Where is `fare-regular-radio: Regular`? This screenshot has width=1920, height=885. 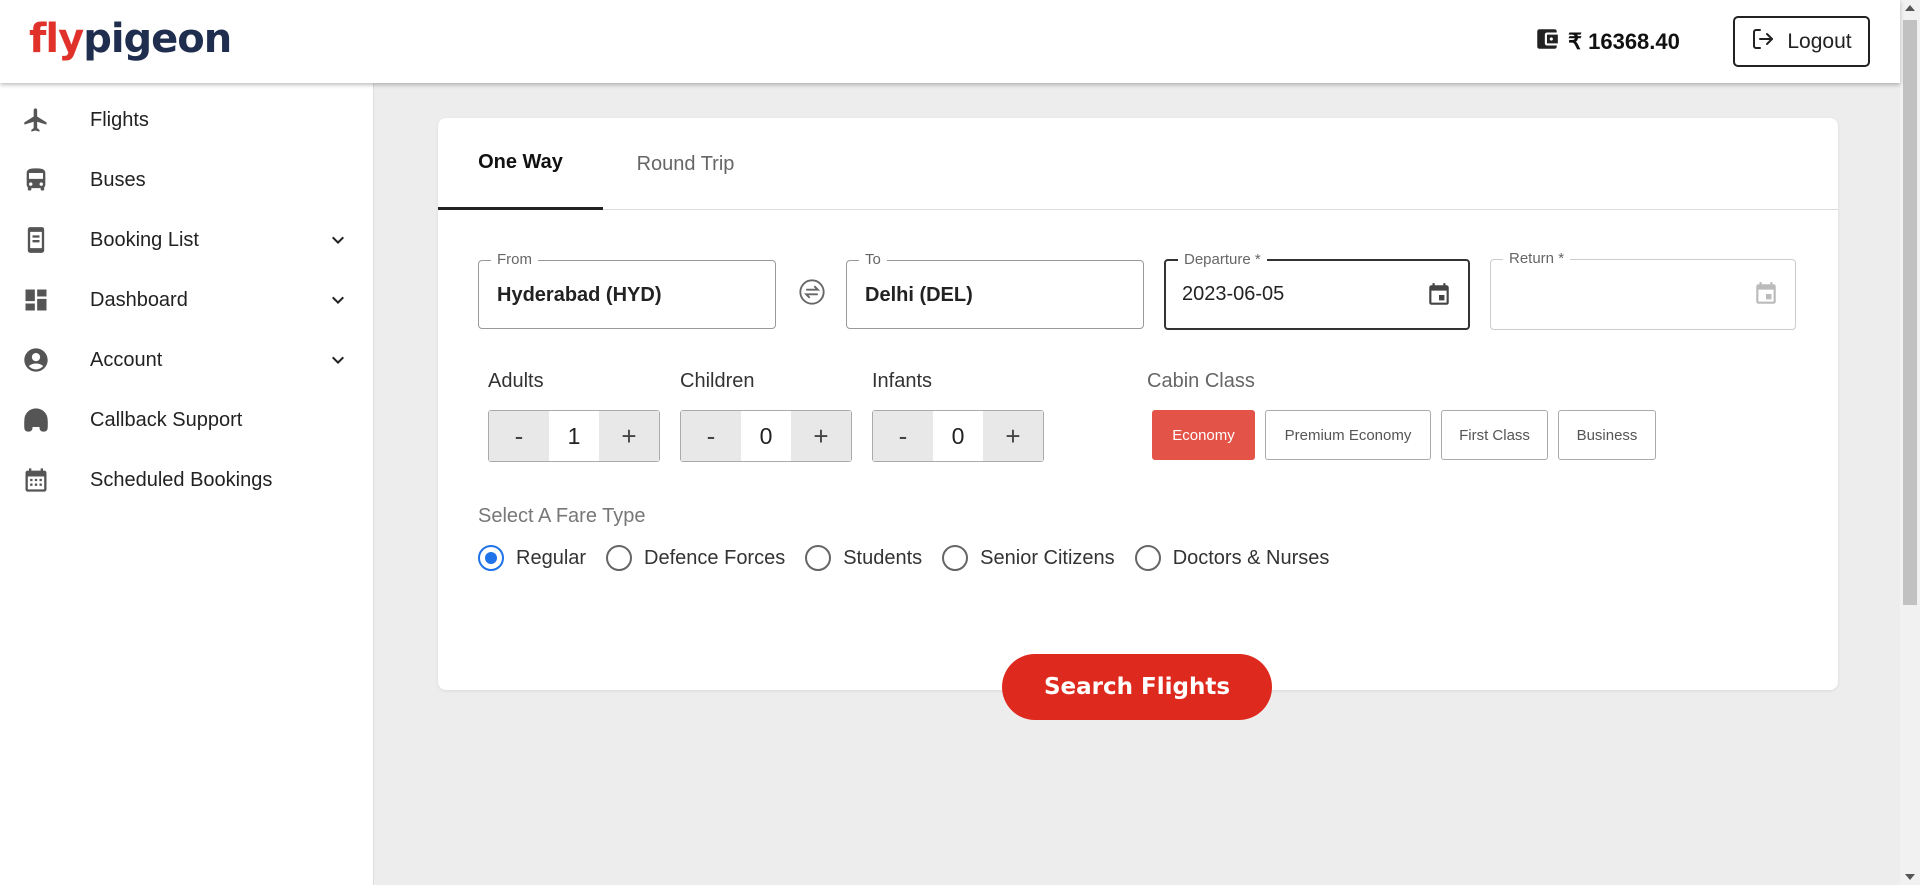
fare-regular-radio: Regular is located at coordinates (532, 558).